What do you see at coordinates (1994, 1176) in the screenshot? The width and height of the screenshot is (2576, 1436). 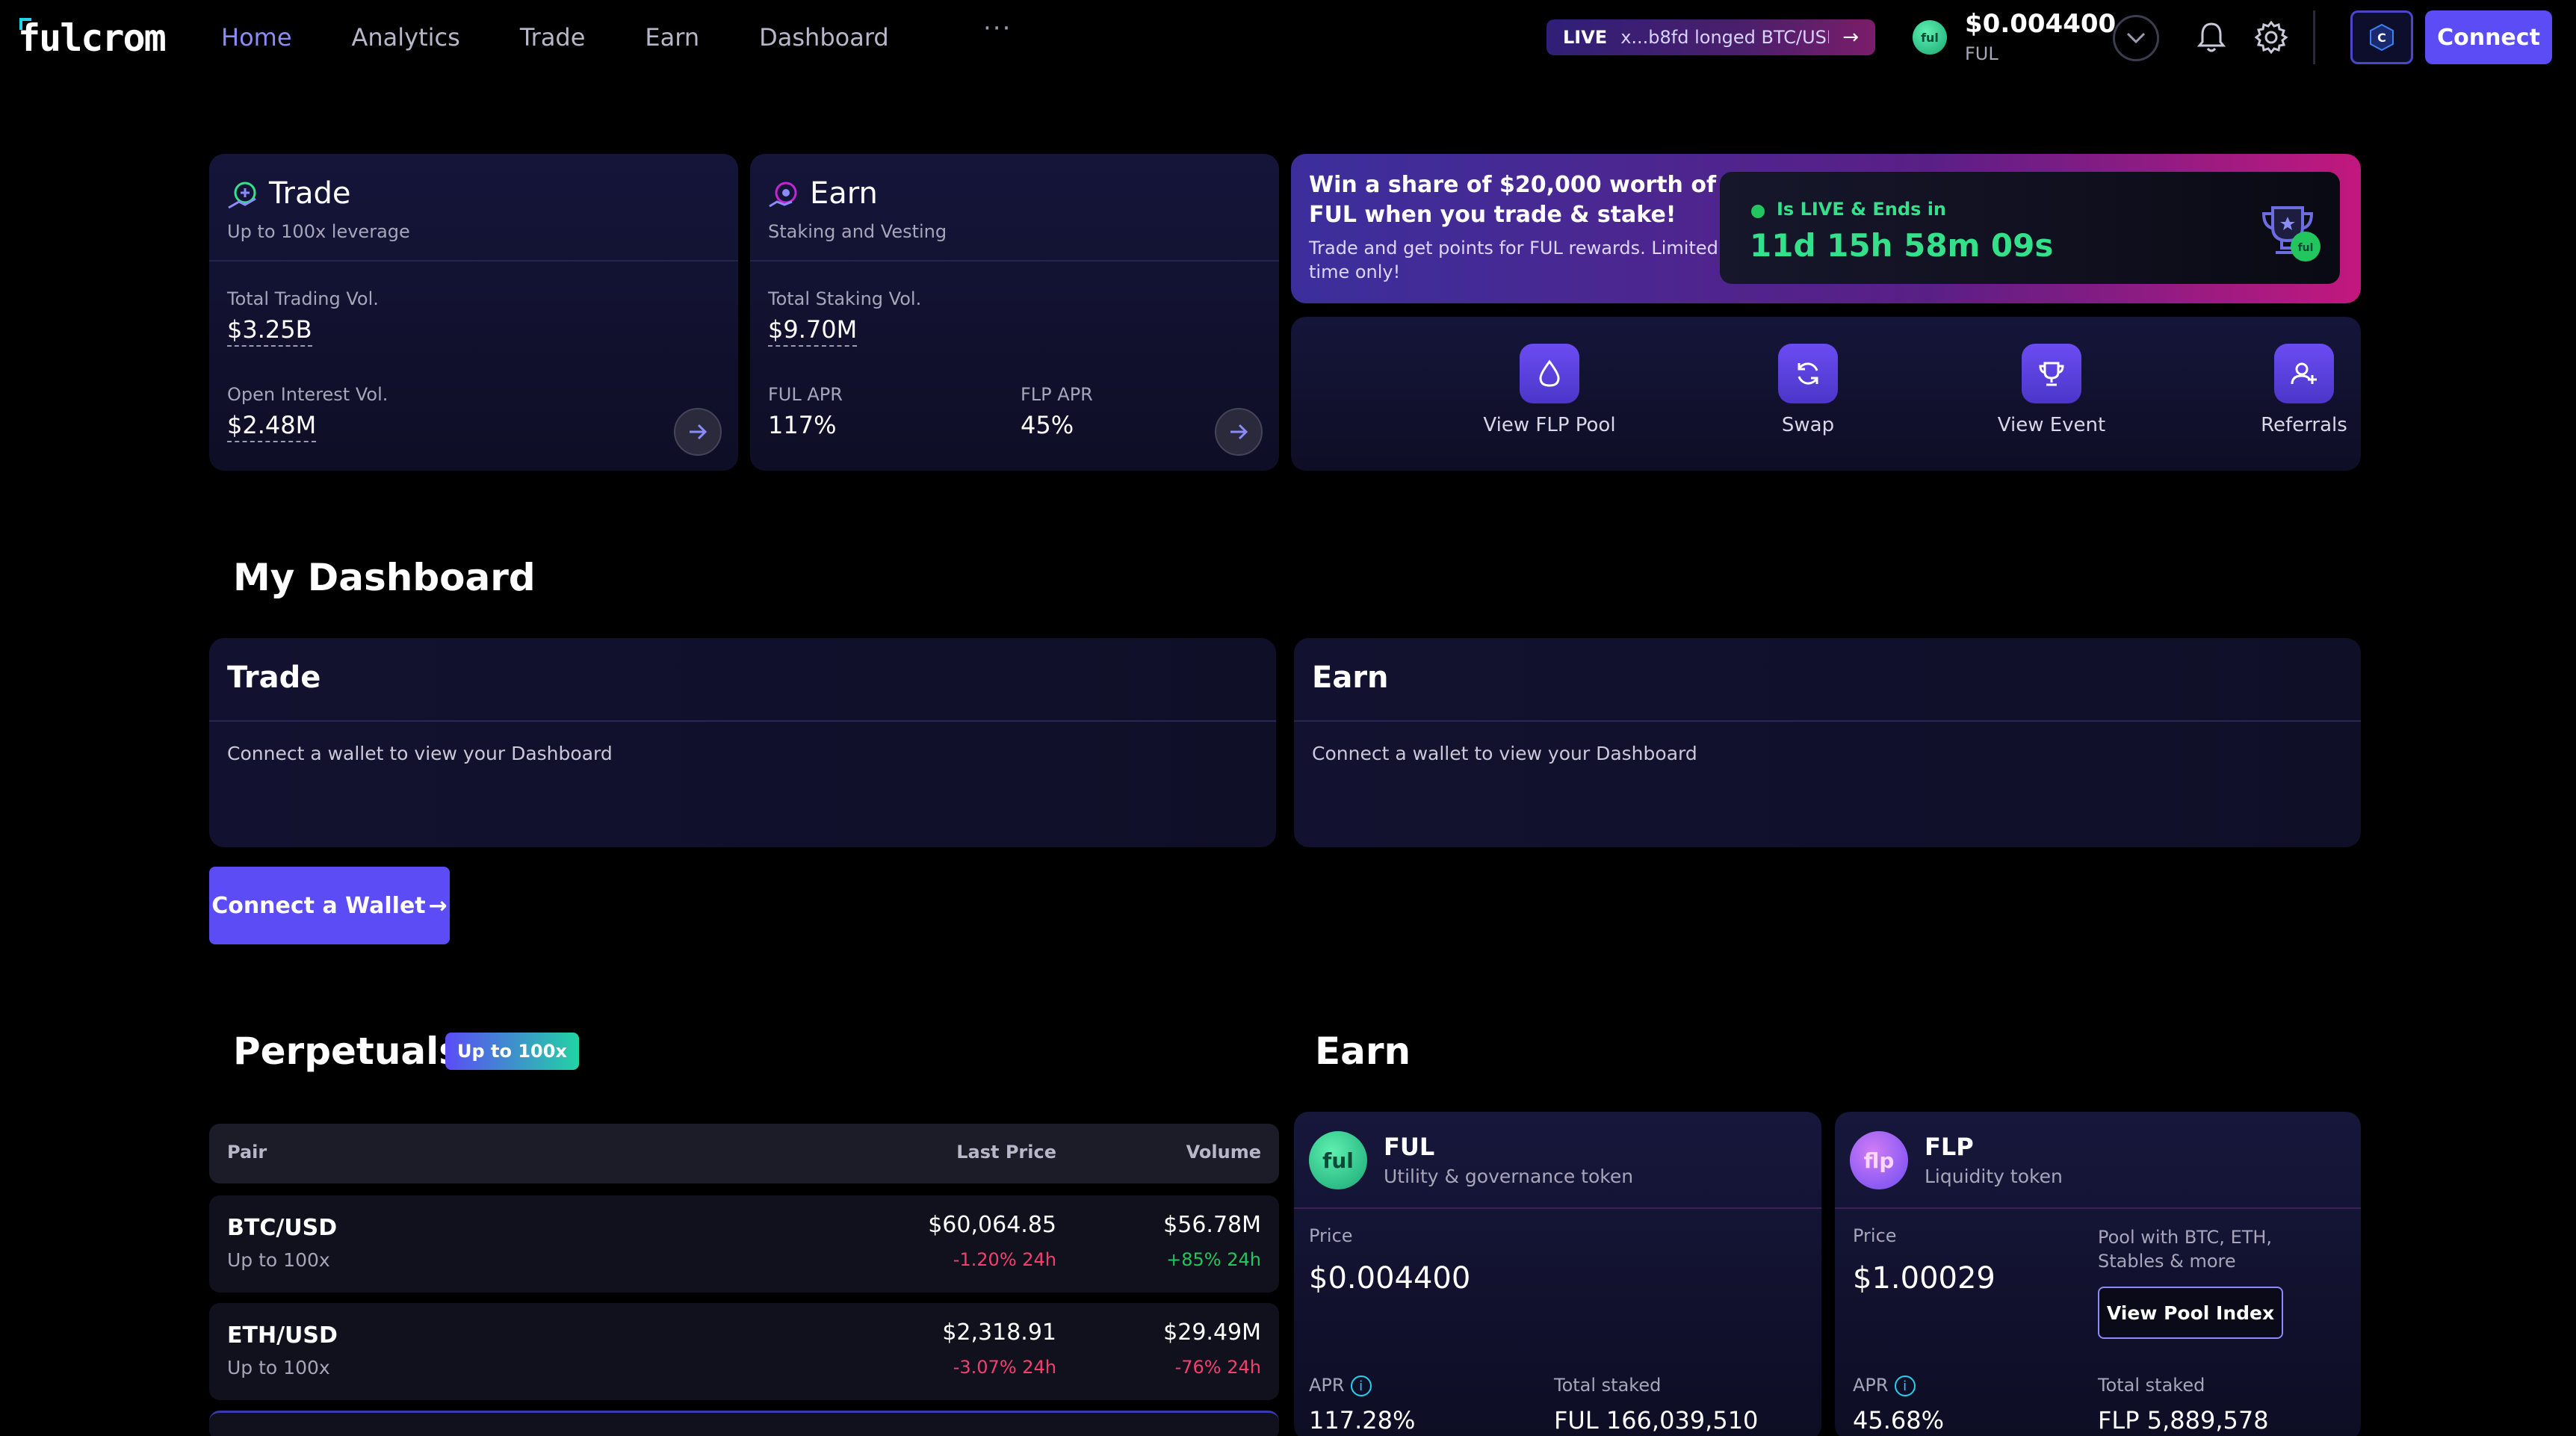 I see `flp-desc: Liquidity token` at bounding box center [1994, 1176].